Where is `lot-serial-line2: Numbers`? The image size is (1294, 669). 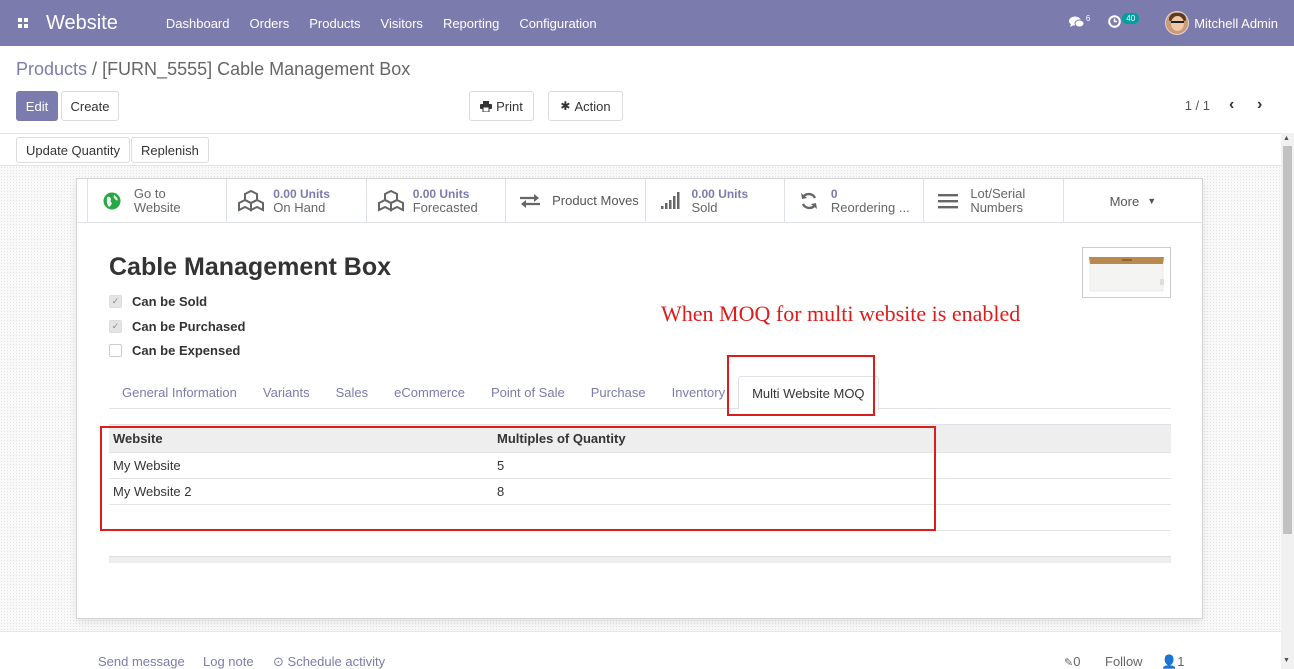
lot-serial-line2: Numbers is located at coordinates (997, 207).